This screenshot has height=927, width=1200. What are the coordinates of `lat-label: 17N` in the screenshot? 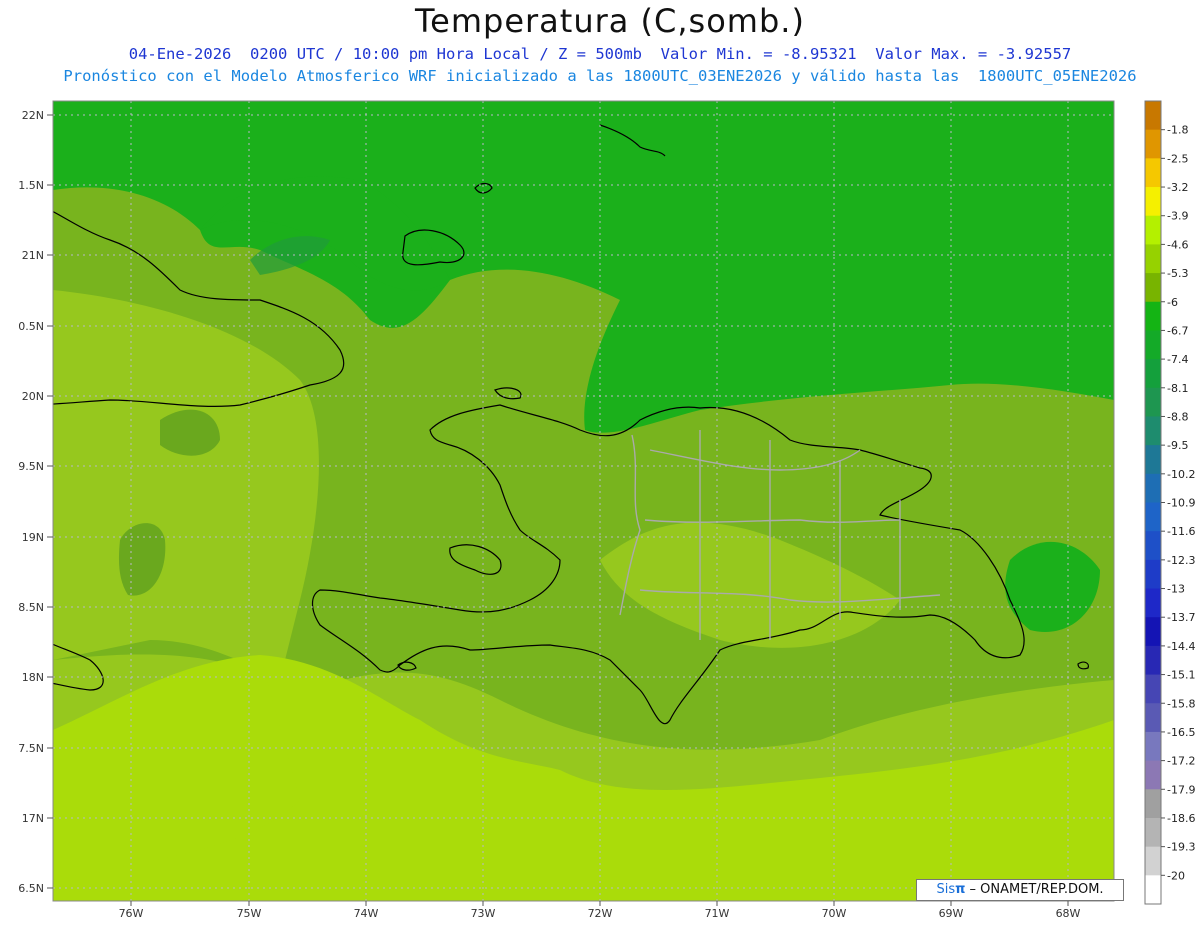 It's located at (33, 818).